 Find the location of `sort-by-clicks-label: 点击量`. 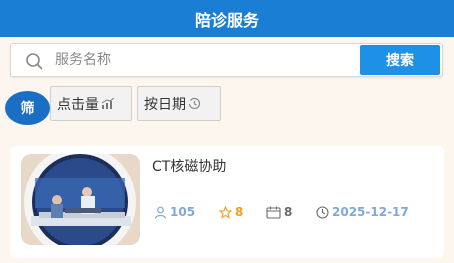

sort-by-clicks-label: 点击量 is located at coordinates (78, 104).